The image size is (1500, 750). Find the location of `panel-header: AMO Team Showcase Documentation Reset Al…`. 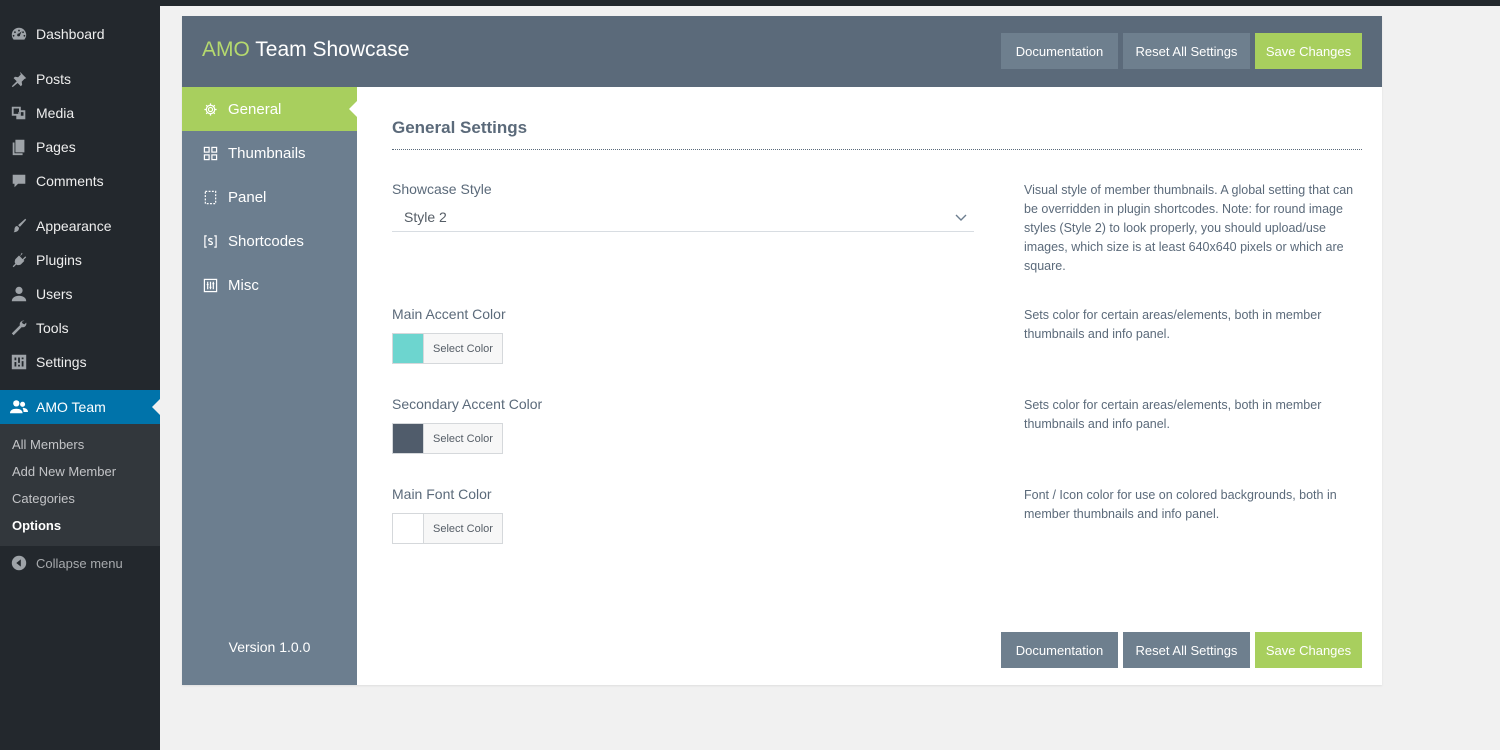

panel-header: AMO Team Showcase Documentation Reset Al… is located at coordinates (782, 51).